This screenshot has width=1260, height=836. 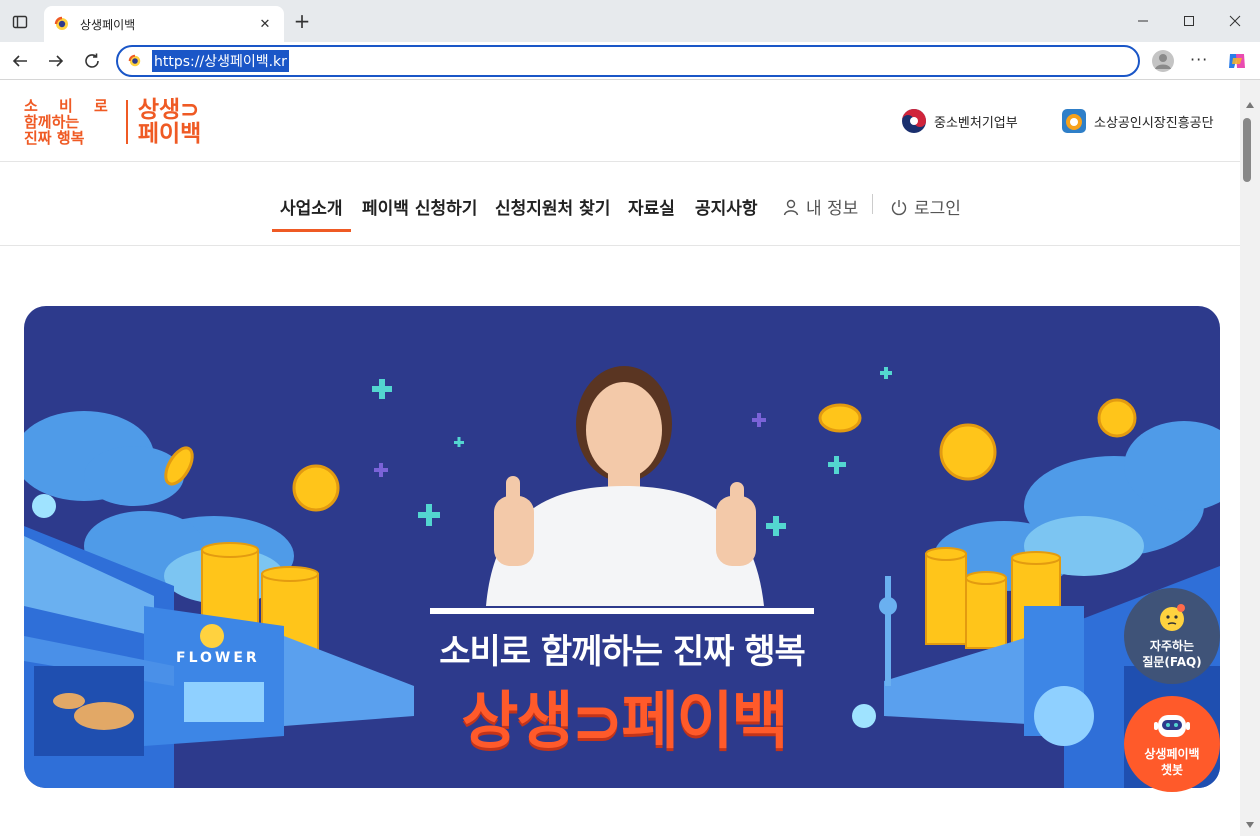 I want to click on my-info-label: 내 정보, so click(x=832, y=209).